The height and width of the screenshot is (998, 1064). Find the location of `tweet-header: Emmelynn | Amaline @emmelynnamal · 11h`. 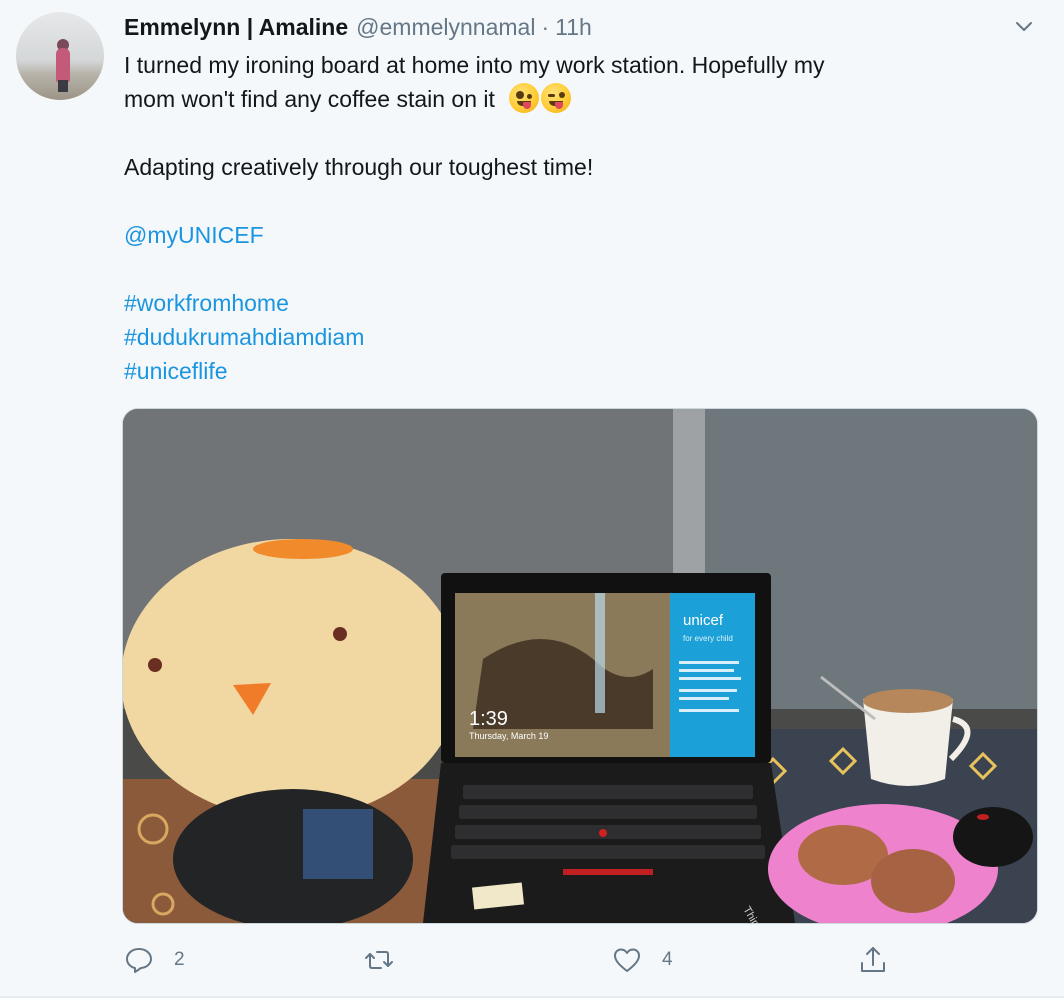

tweet-header: Emmelynn | Amaline @emmelynnamal · 11h is located at coordinates (358, 27).